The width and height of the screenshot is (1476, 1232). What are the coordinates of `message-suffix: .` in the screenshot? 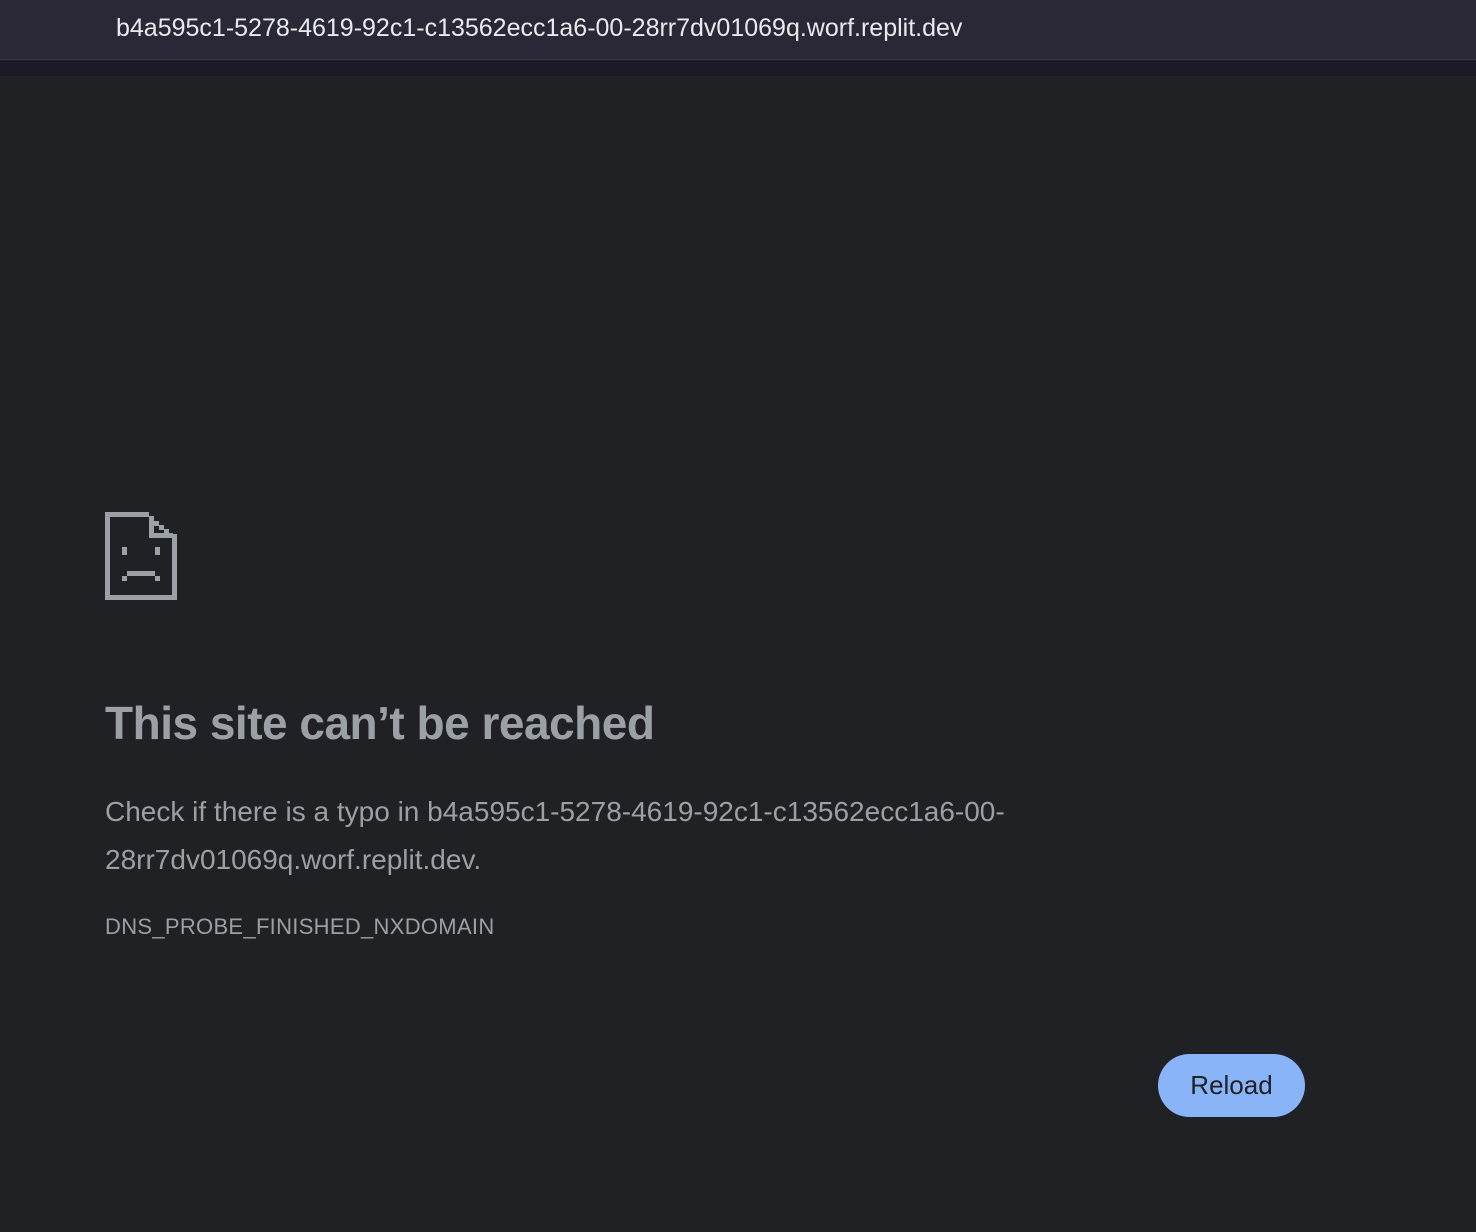 It's located at (477, 859).